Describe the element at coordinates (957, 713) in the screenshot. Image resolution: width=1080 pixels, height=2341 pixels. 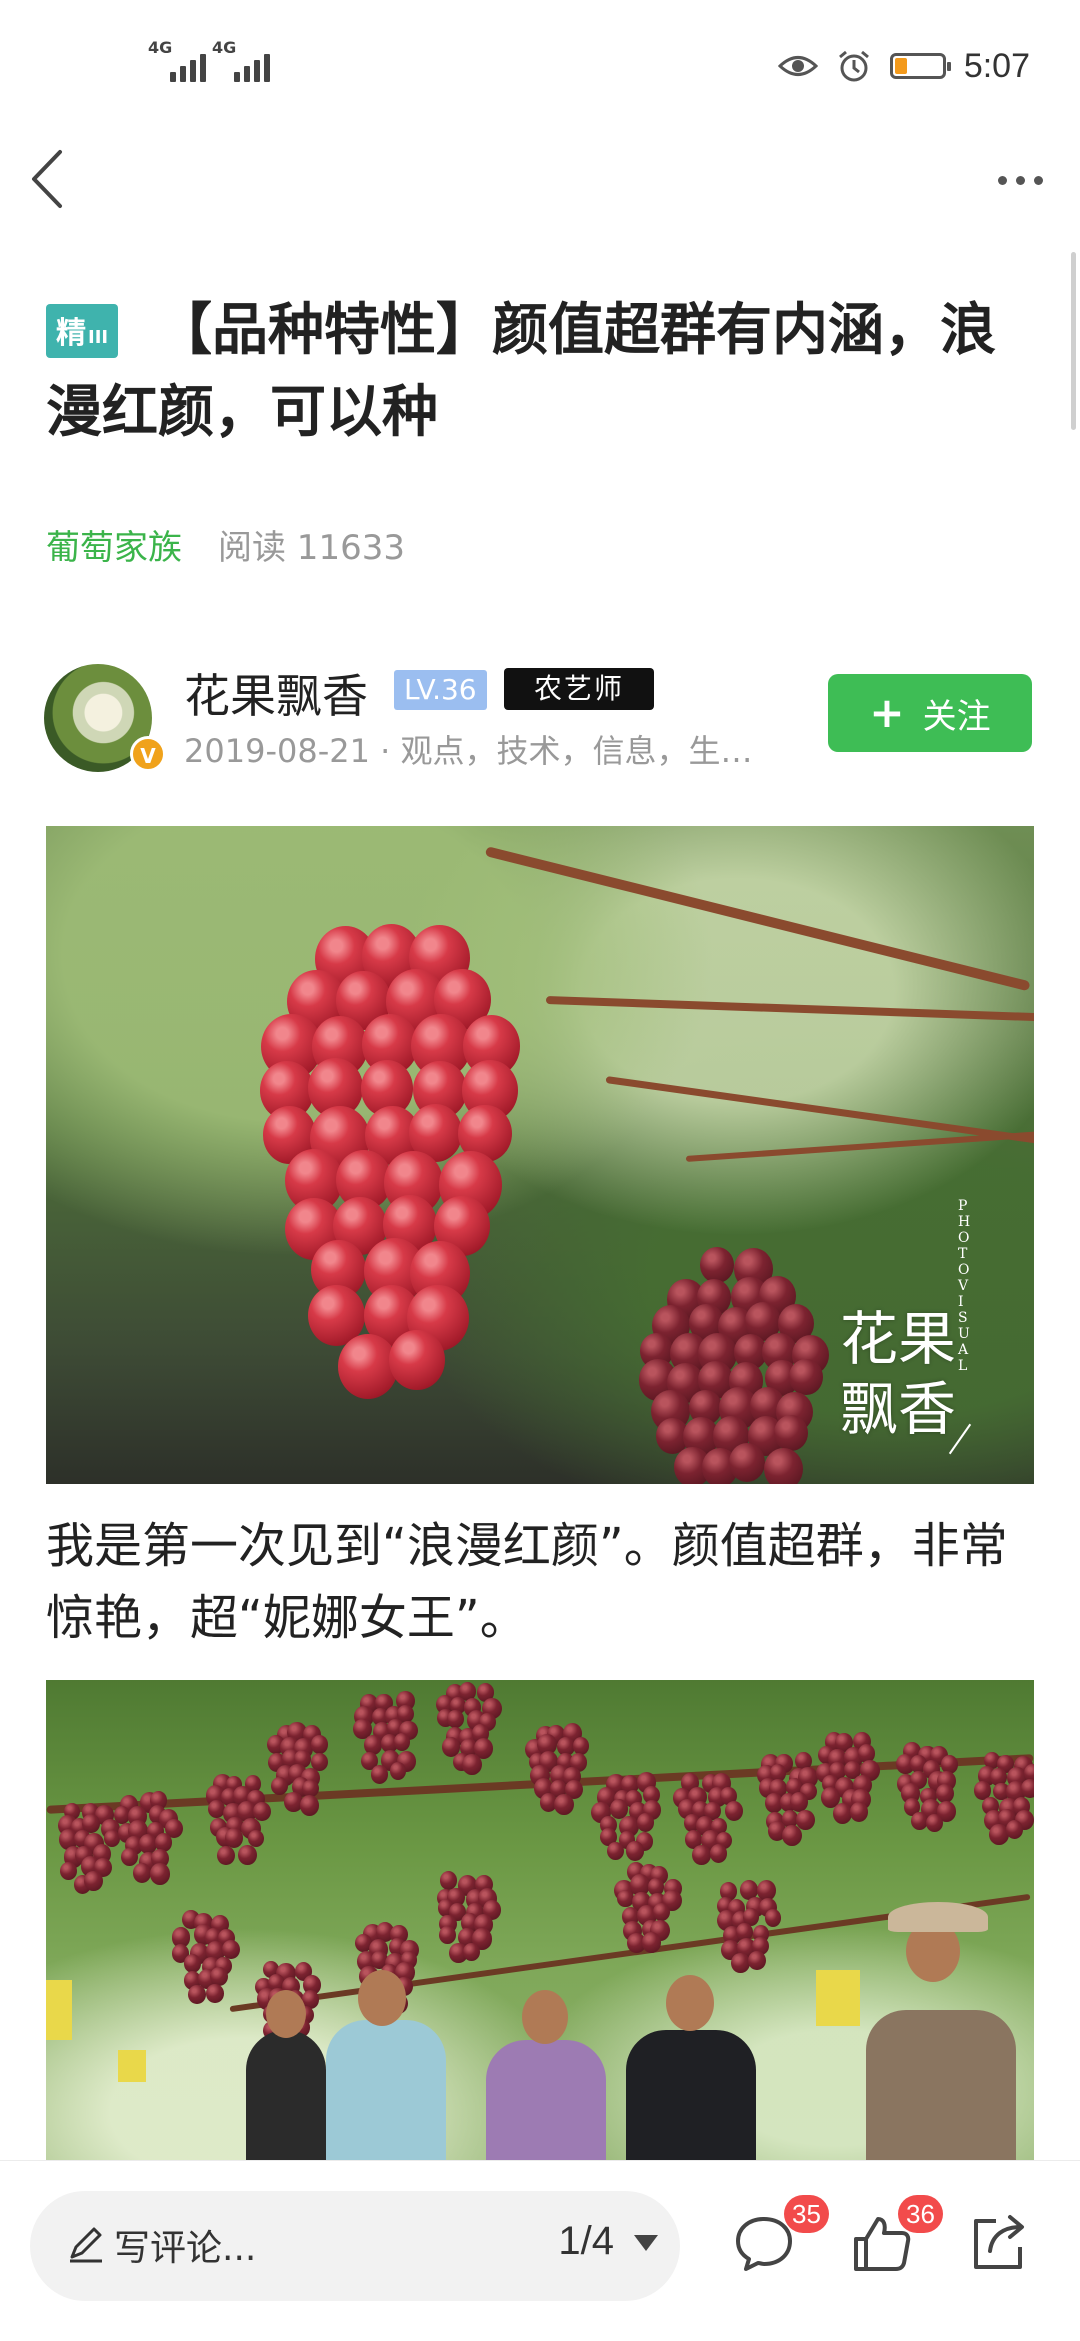
I see `follow-label: 关注` at that location.